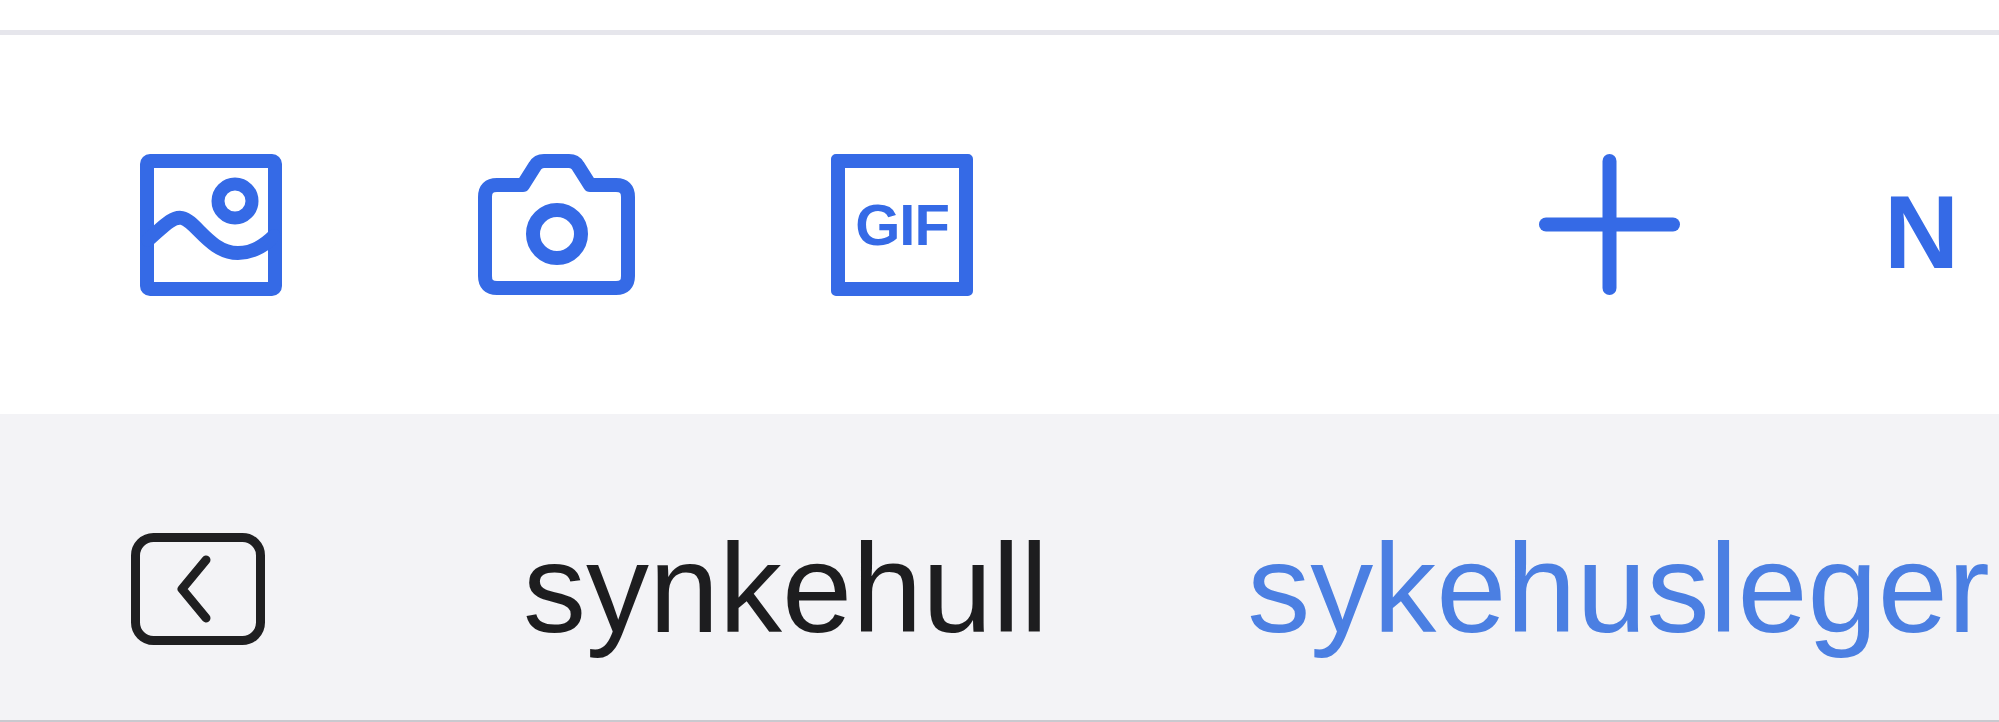  What do you see at coordinates (198, 589) in the screenshot?
I see `back-icon` at bounding box center [198, 589].